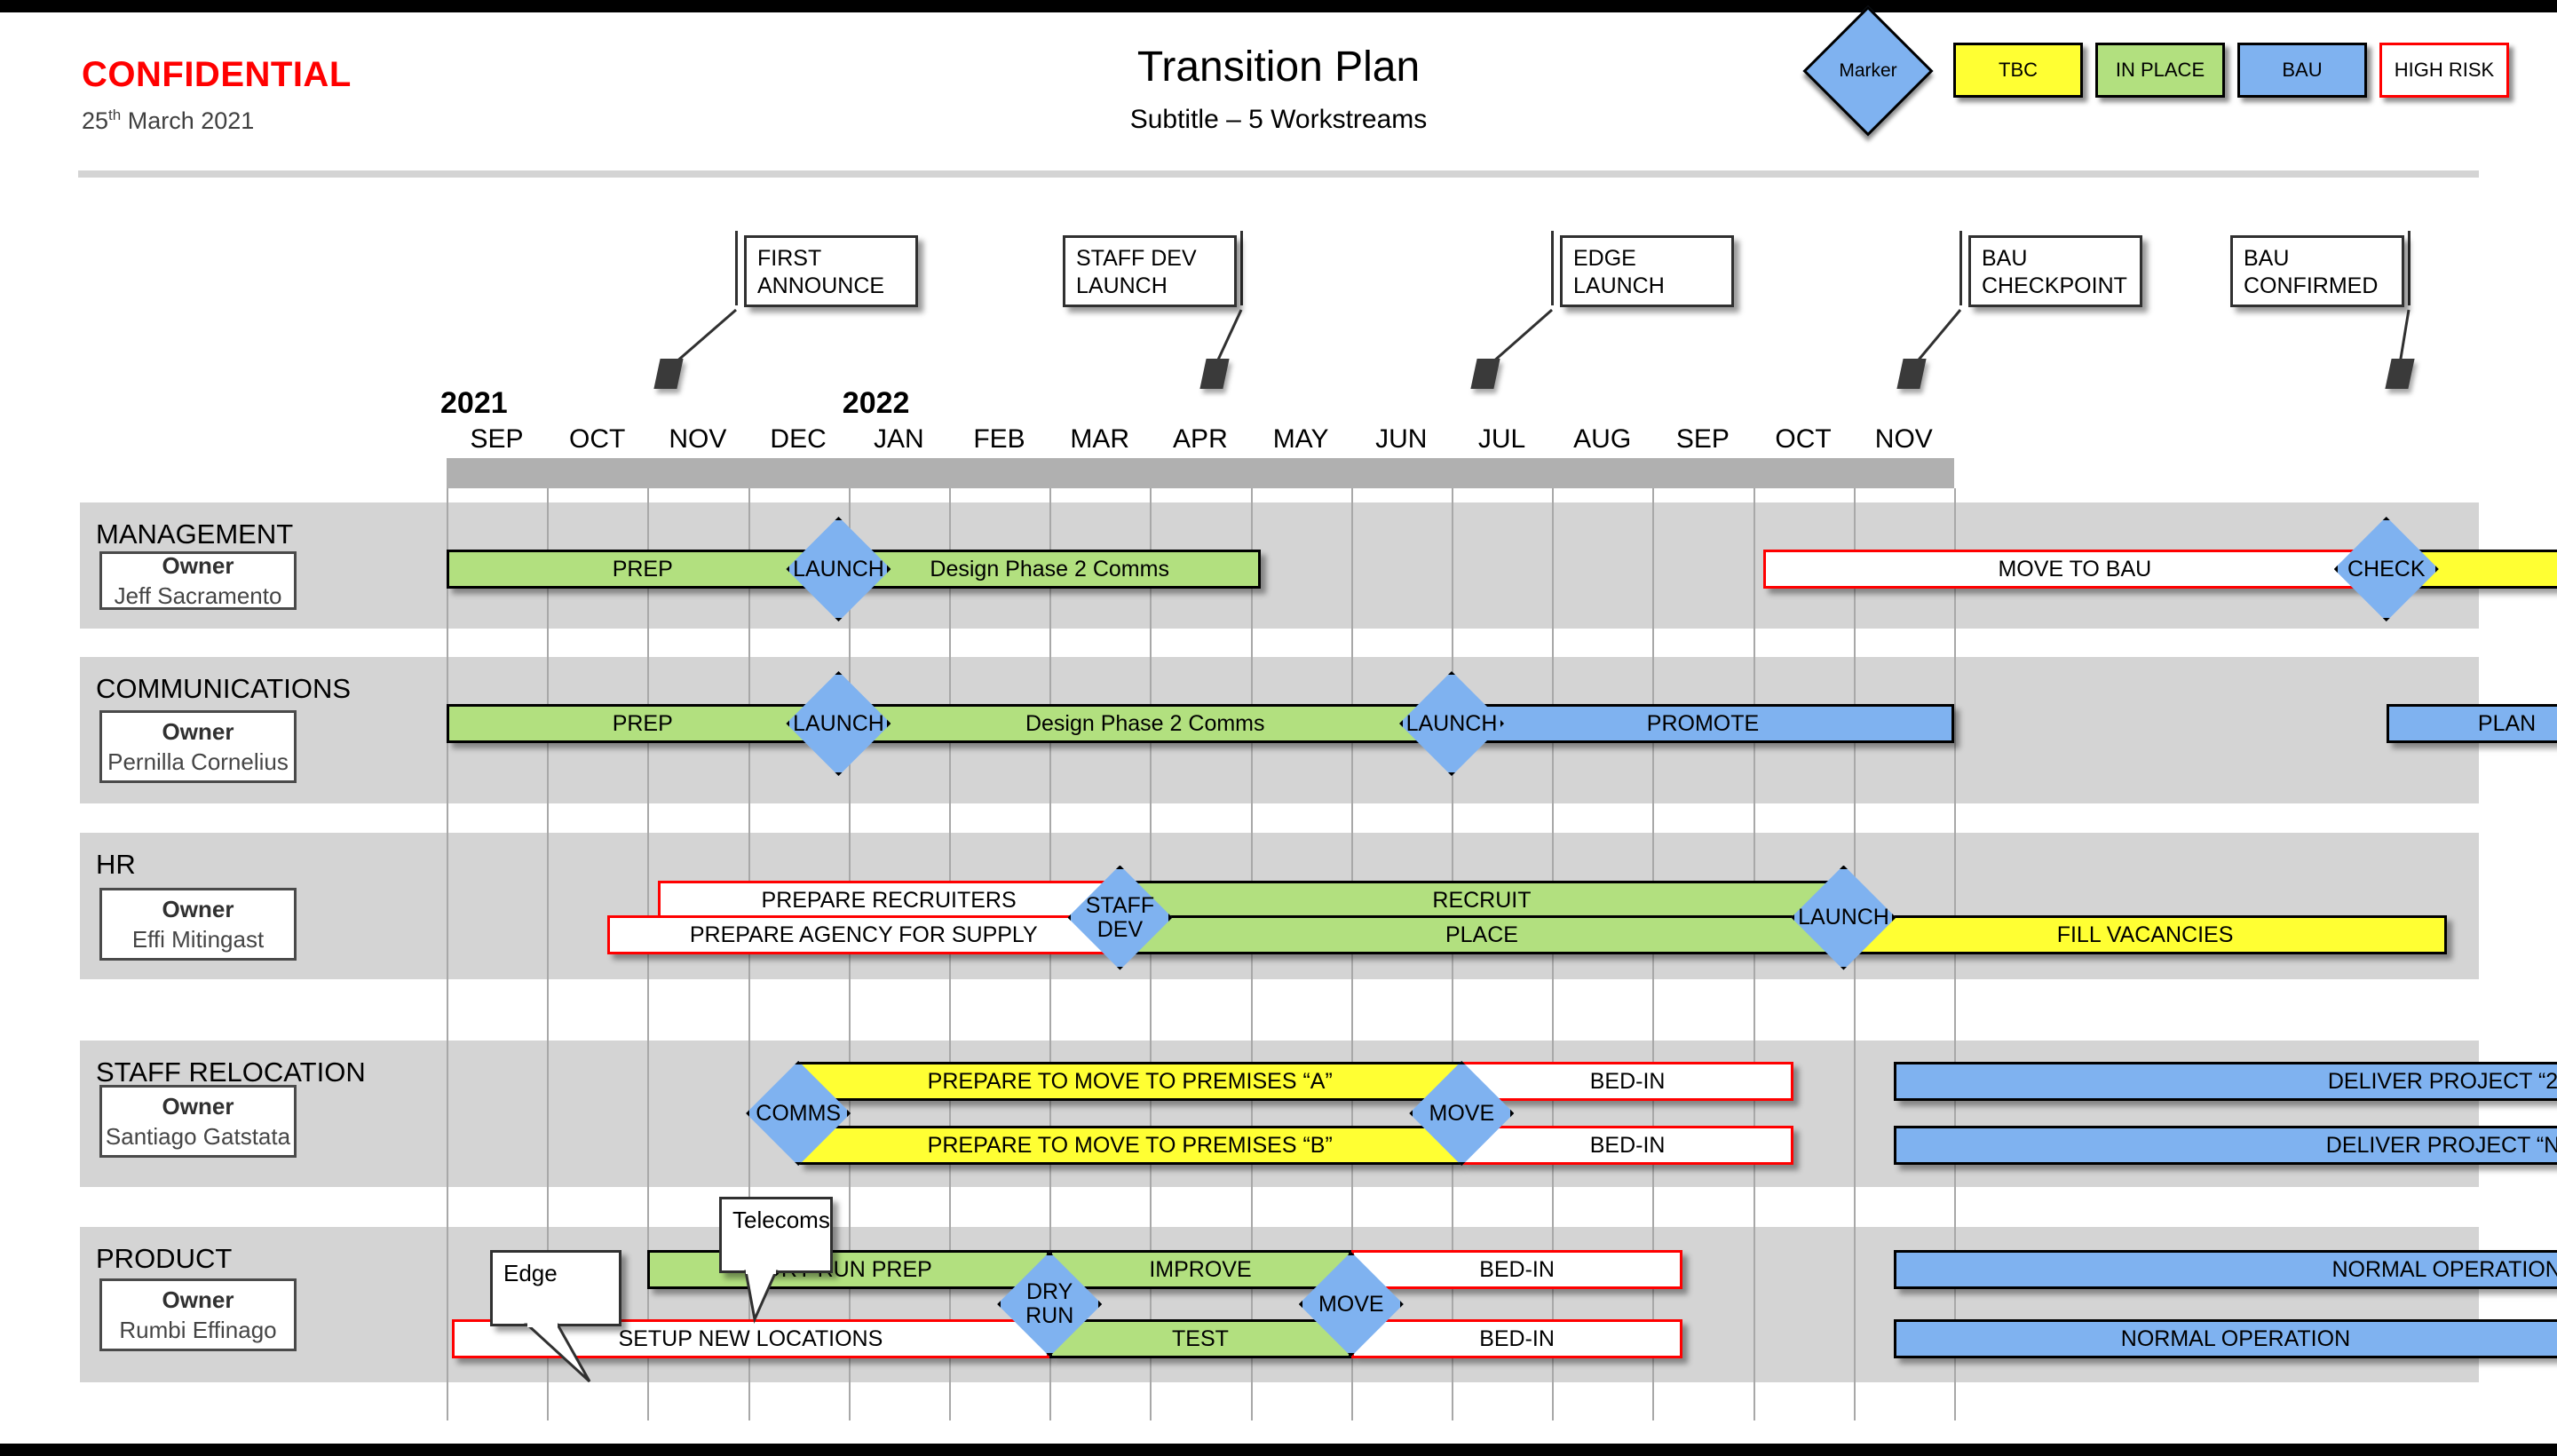 Image resolution: width=2557 pixels, height=1456 pixels. Describe the element at coordinates (1278, 6) in the screenshot. I see `top-border` at that location.